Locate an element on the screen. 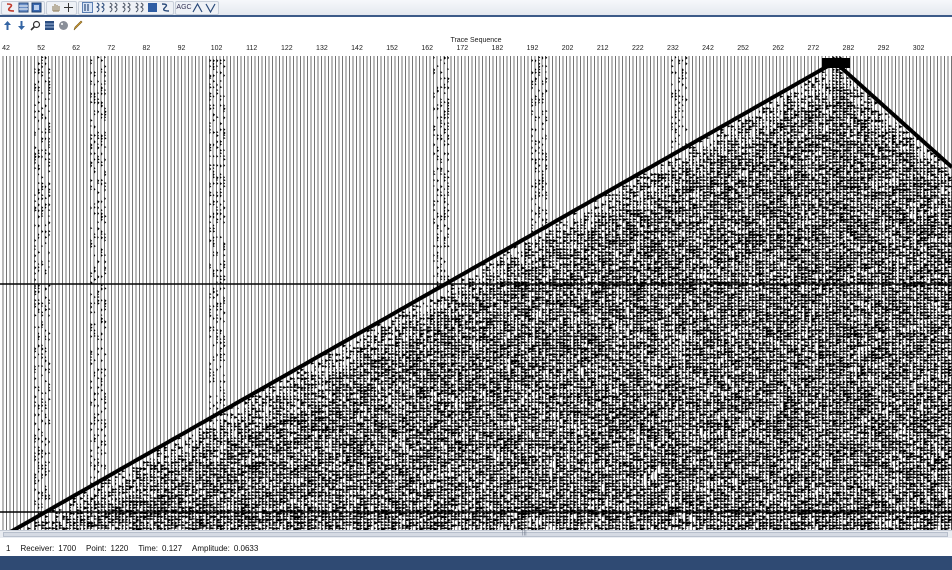  peak-icon is located at coordinates (197, 8).